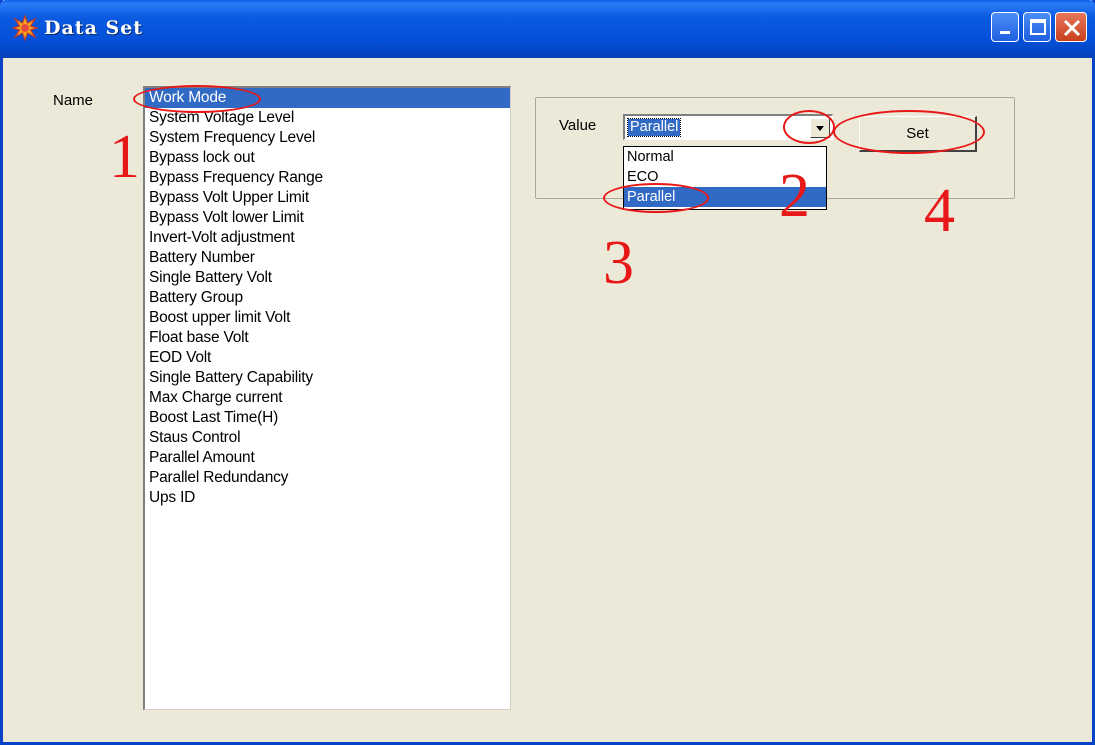  What do you see at coordinates (327, 478) in the screenshot?
I see `list-item: Parallel Redundancy` at bounding box center [327, 478].